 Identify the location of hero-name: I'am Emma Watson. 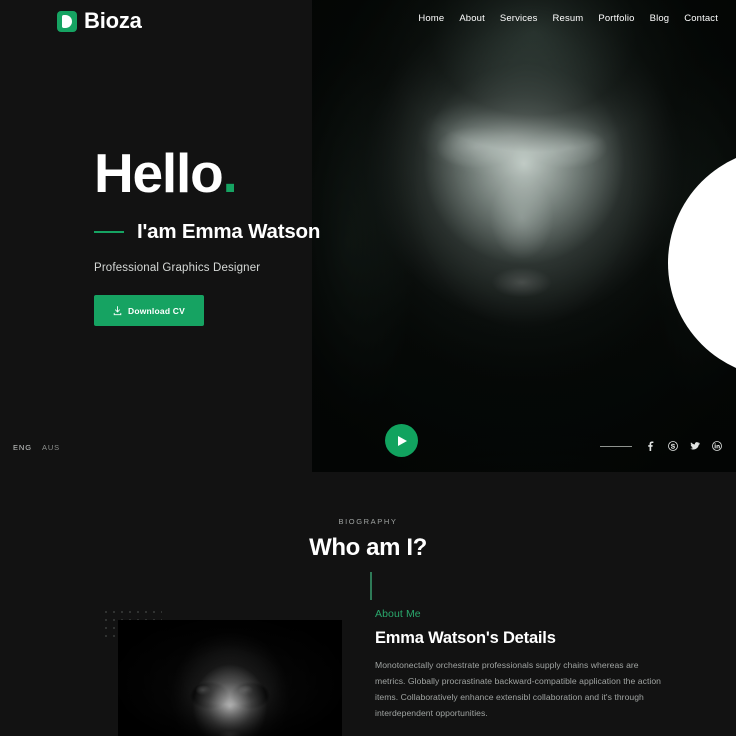
(229, 231).